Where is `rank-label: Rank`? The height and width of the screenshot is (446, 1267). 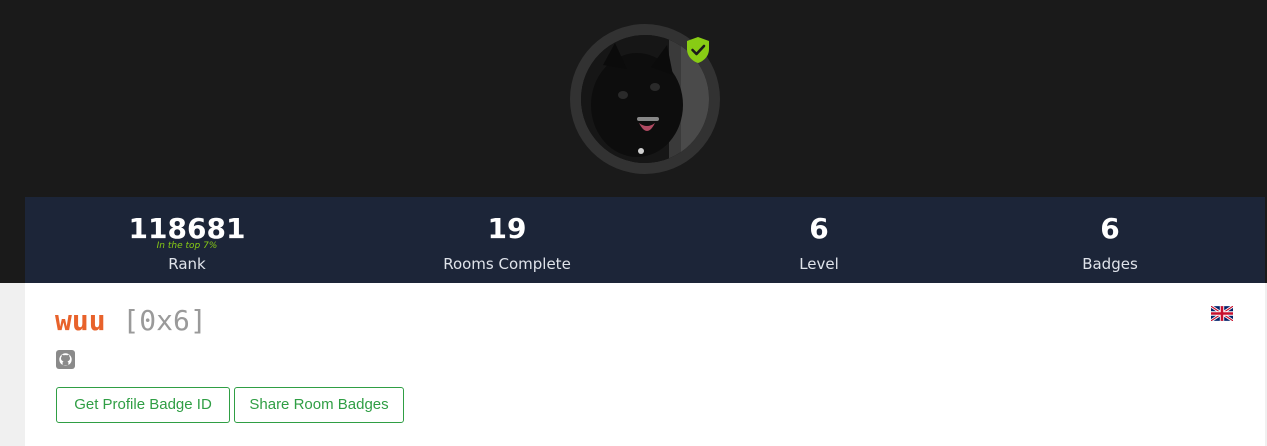
rank-label: Rank is located at coordinates (187, 264).